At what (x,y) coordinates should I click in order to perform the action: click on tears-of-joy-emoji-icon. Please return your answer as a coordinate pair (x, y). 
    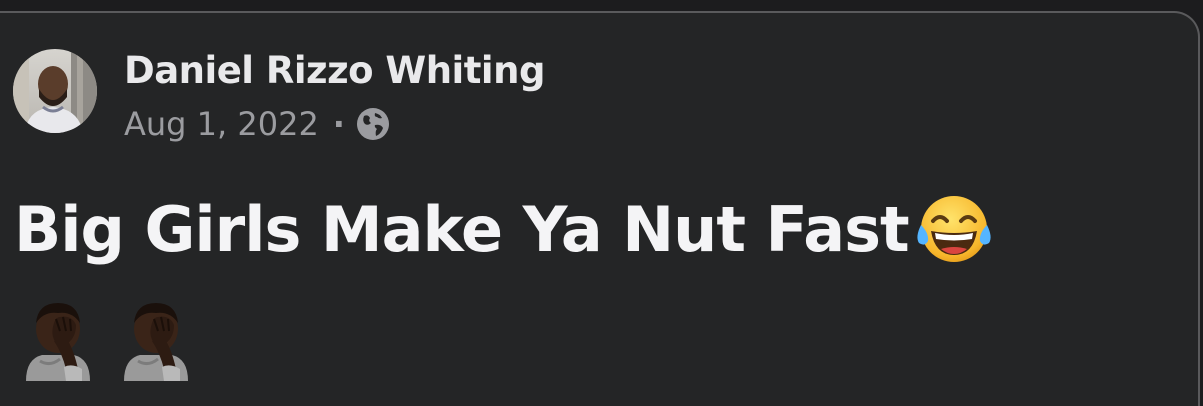
    Looking at the image, I should click on (954, 229).